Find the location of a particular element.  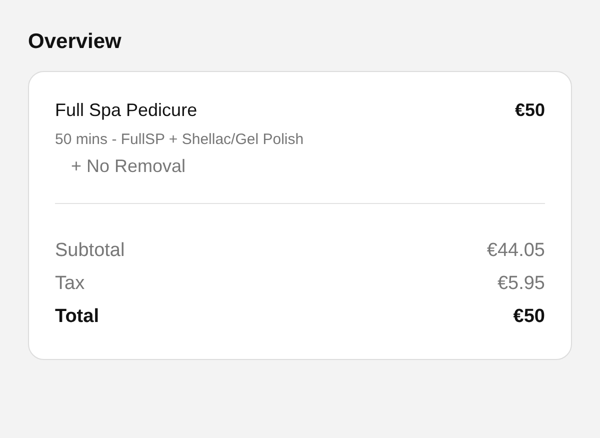

summary-value: €44.05 is located at coordinates (515, 251).